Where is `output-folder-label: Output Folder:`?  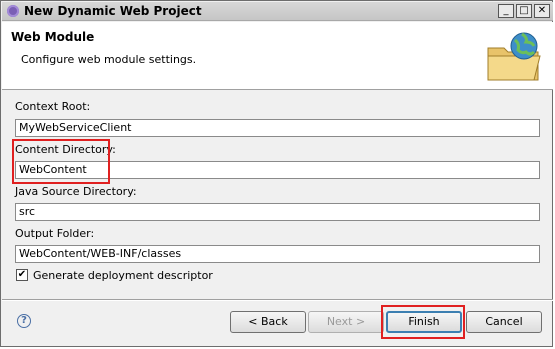
output-folder-label: Output Folder: is located at coordinates (55, 233).